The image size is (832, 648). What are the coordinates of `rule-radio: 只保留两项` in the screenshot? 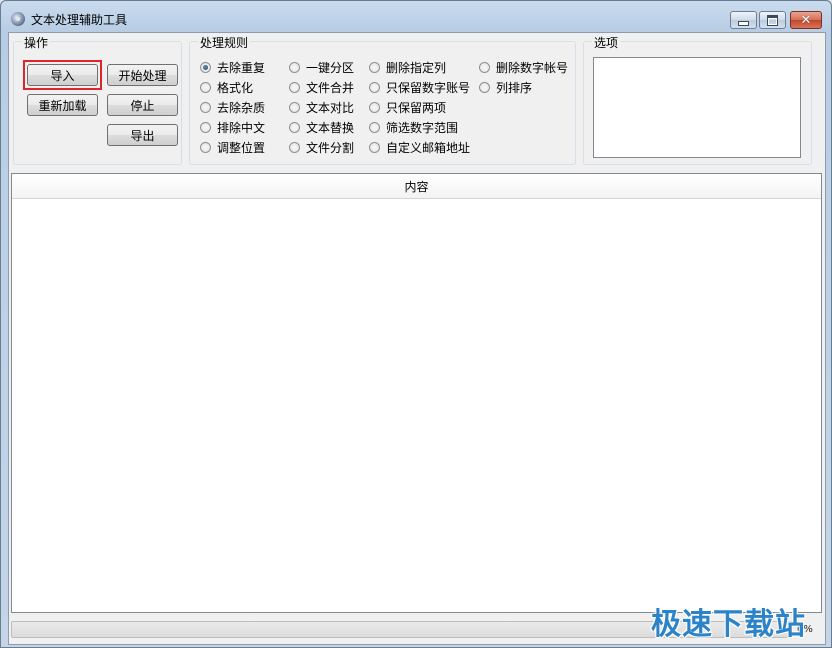 It's located at (407, 107).